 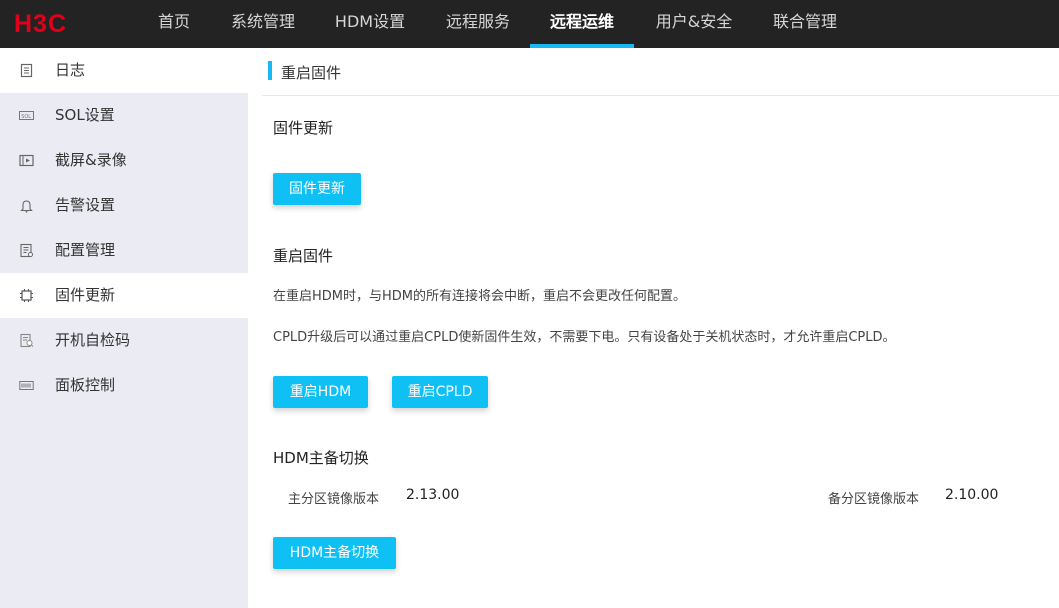 What do you see at coordinates (26, 385) in the screenshot?
I see `panel-icon` at bounding box center [26, 385].